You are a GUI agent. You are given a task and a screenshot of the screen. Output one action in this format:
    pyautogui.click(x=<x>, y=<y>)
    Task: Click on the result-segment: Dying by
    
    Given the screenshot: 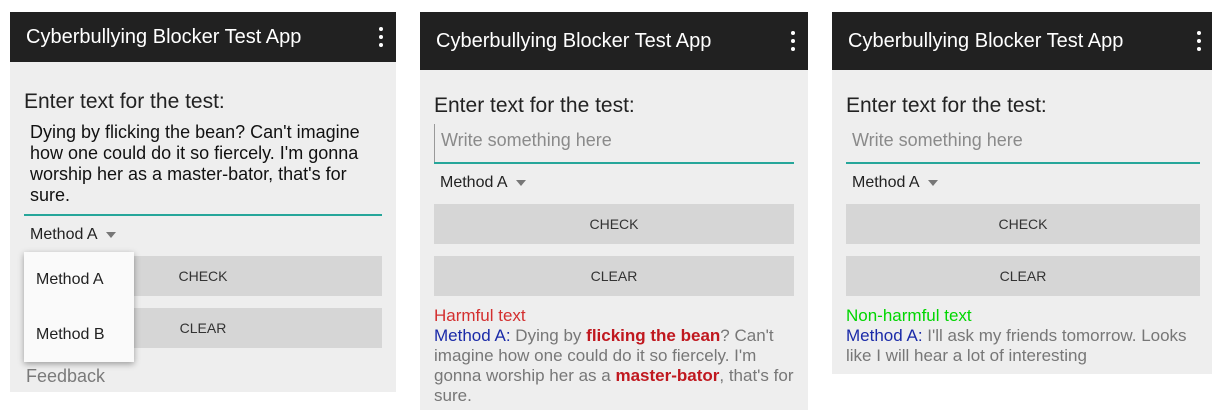 What is the action you would take?
    pyautogui.click(x=548, y=335)
    